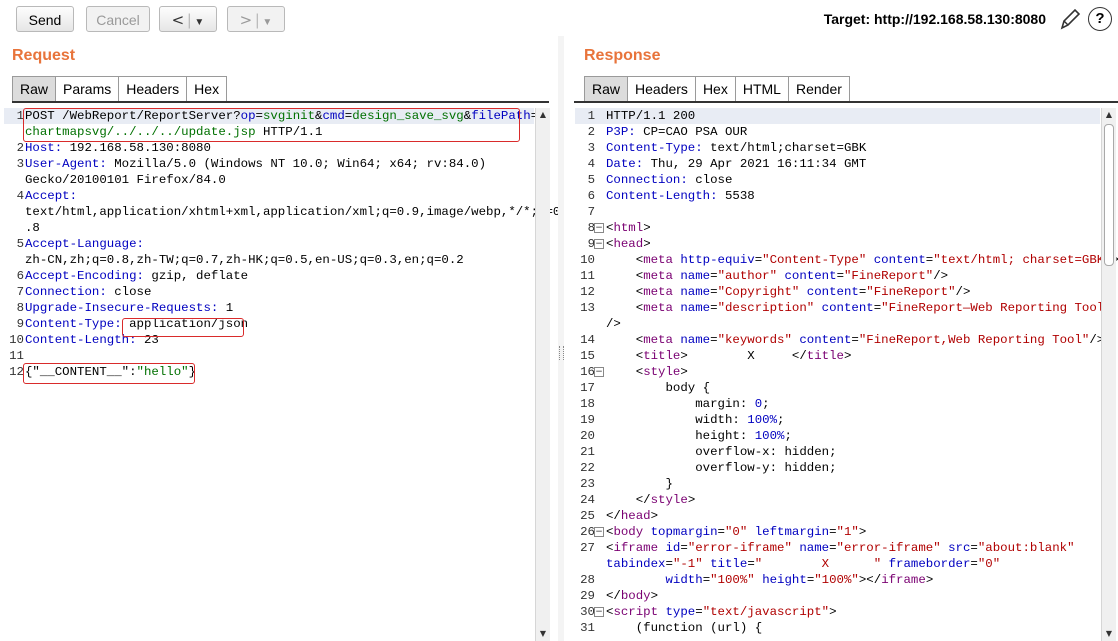 This screenshot has height=641, width=1118. I want to click on code-text: Upgrade-Insecure-Requests: 1, so click(129, 308).